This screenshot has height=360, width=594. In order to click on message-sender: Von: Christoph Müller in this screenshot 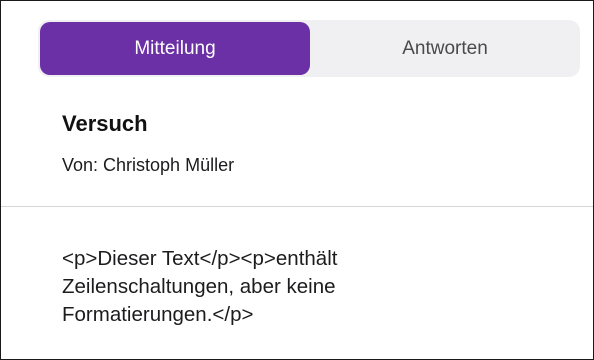, I will do `click(148, 165)`.